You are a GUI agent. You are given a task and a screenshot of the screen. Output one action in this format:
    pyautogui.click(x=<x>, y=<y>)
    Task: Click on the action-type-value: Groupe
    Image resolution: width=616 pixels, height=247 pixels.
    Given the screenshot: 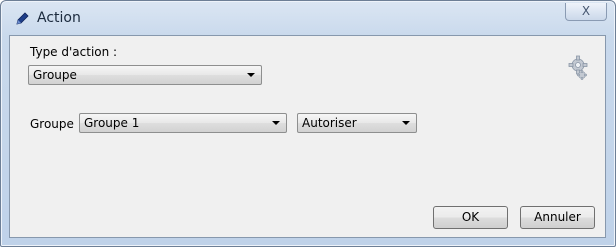 What is the action you would take?
    pyautogui.click(x=55, y=75)
    